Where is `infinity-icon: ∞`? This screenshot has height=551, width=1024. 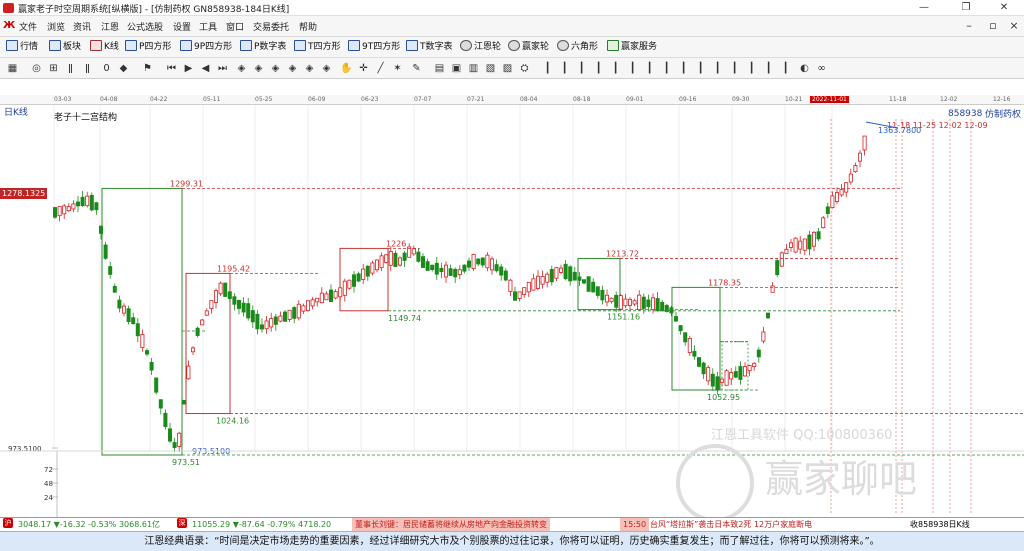
infinity-icon: ∞ is located at coordinates (821, 68).